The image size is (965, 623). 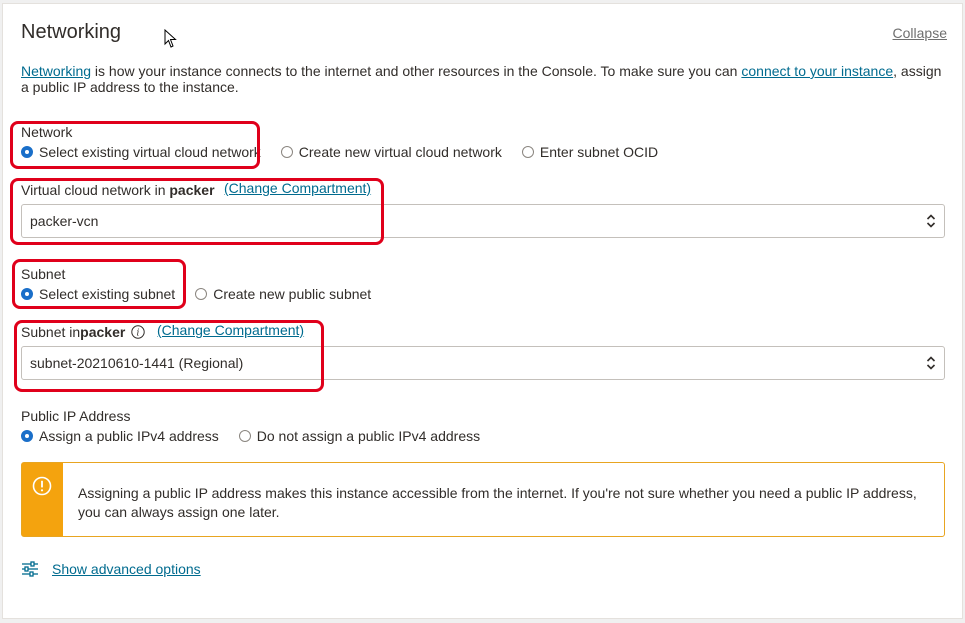 What do you see at coordinates (42, 499) in the screenshot?
I see `warning-bar` at bounding box center [42, 499].